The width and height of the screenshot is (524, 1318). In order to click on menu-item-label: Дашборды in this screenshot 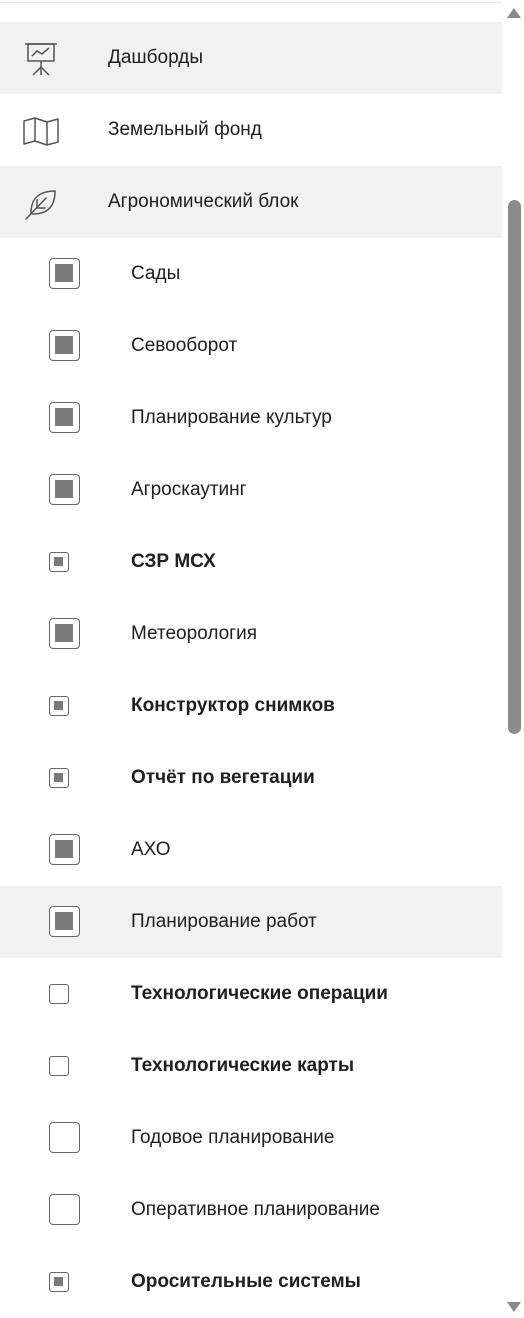, I will do `click(155, 57)`.